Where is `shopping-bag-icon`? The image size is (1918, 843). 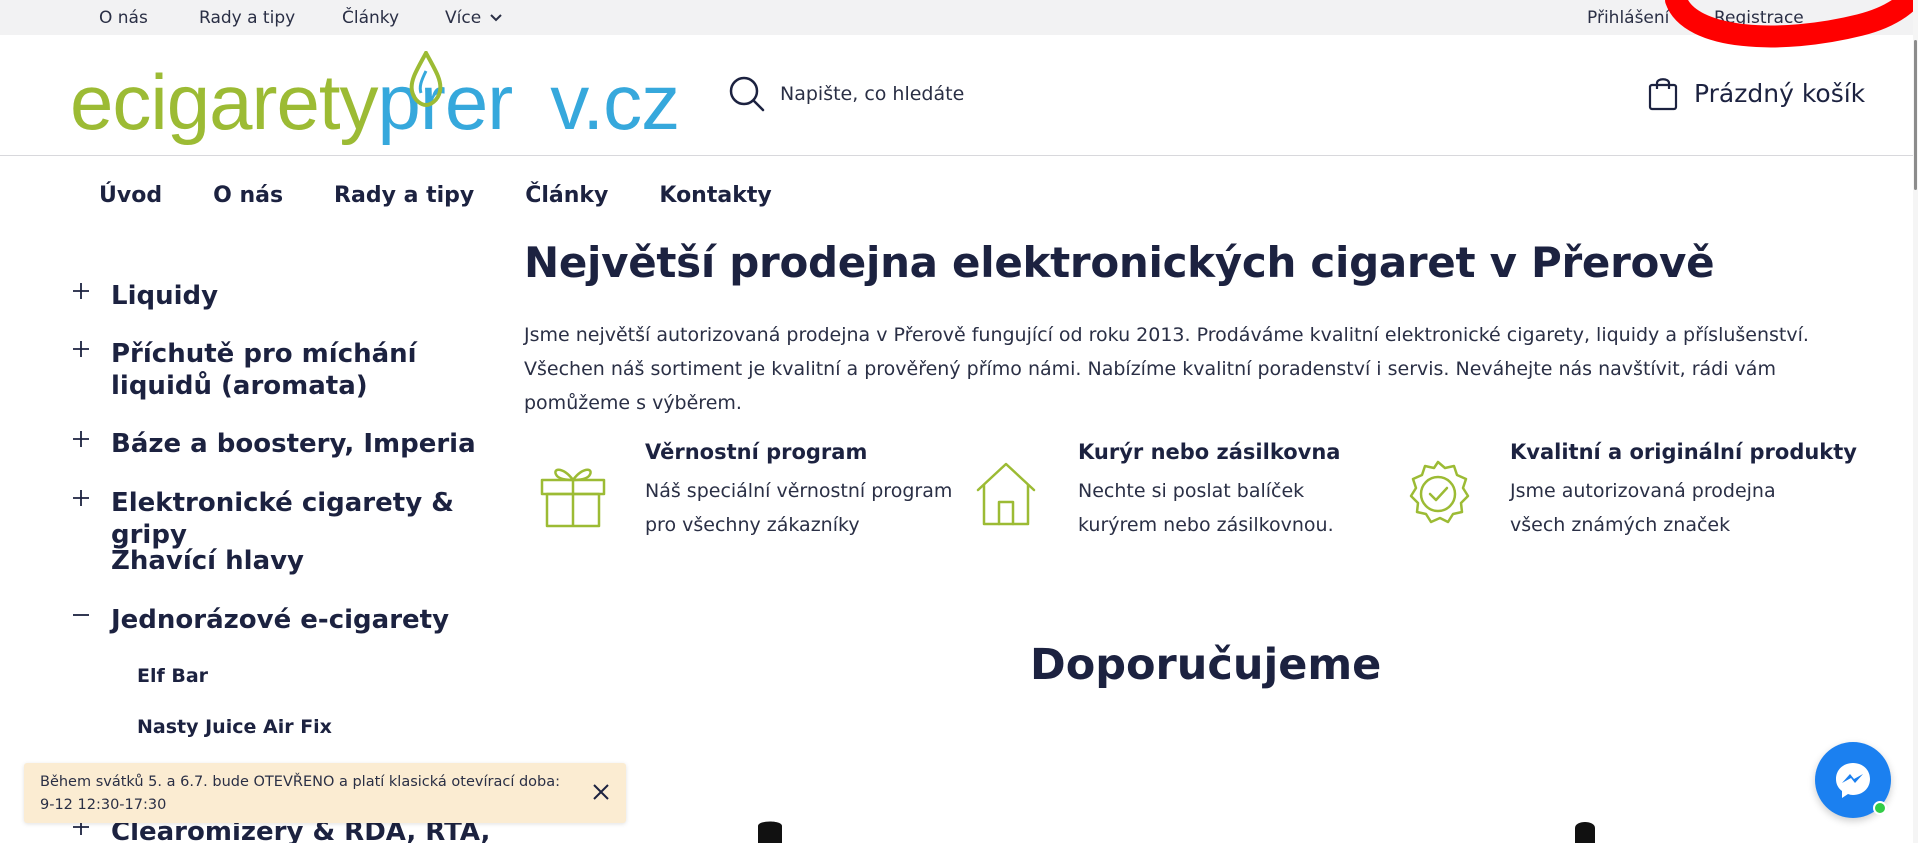 shopping-bag-icon is located at coordinates (1663, 94).